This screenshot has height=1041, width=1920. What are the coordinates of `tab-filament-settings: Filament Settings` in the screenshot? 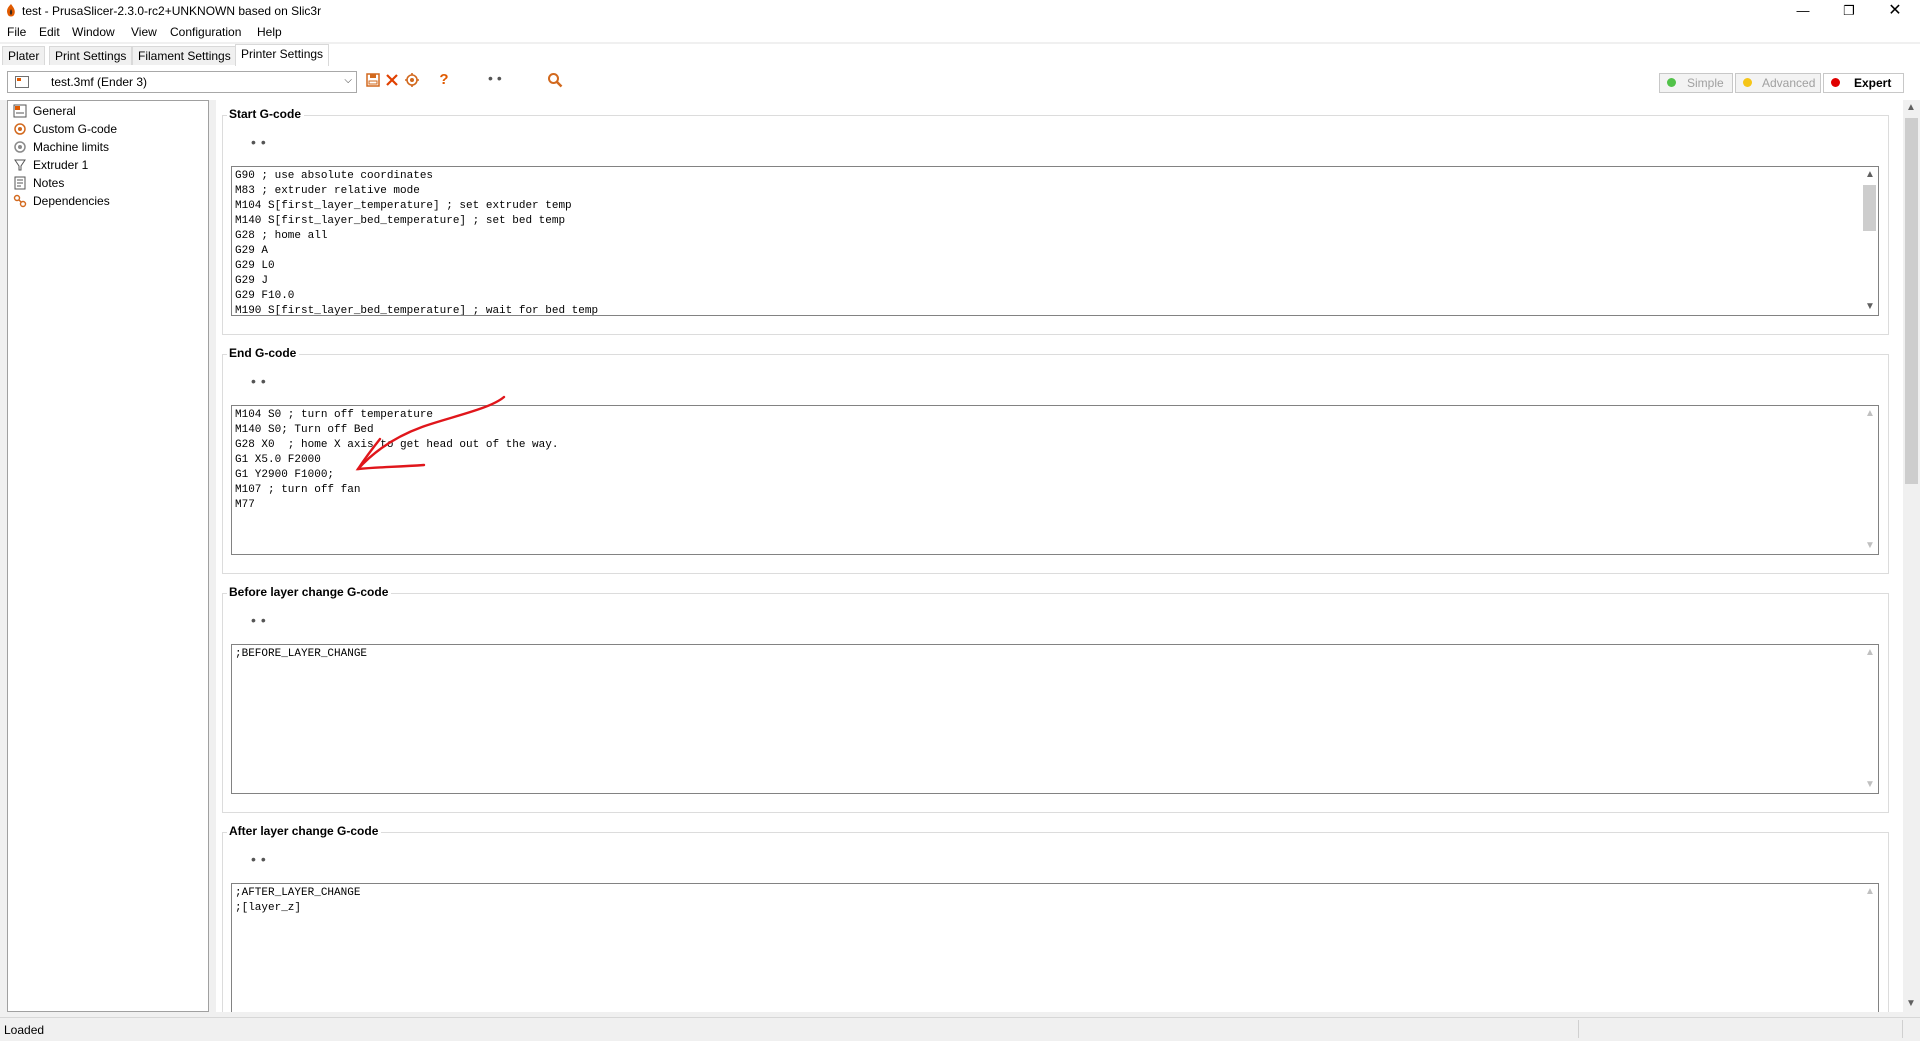 It's located at (184, 55).